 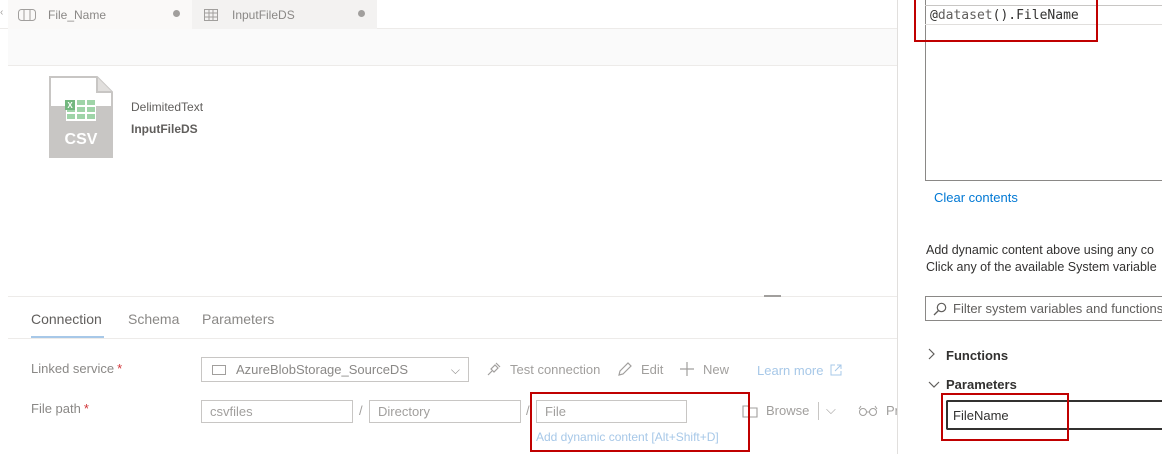 What do you see at coordinates (60, 408) in the screenshot?
I see `file-path-label: File path *` at bounding box center [60, 408].